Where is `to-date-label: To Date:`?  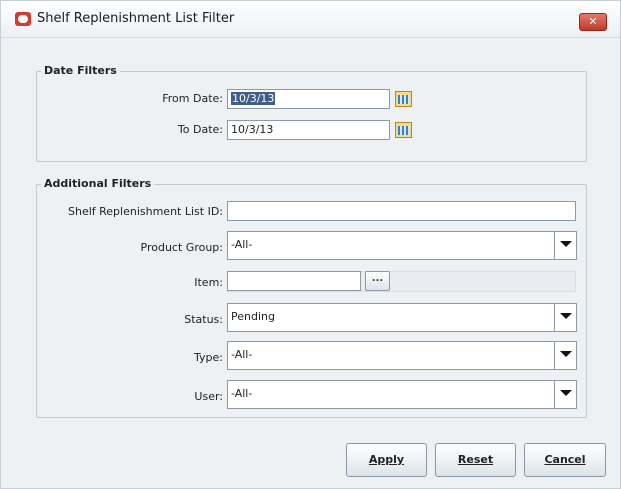
to-date-label: To Date: is located at coordinates (200, 129).